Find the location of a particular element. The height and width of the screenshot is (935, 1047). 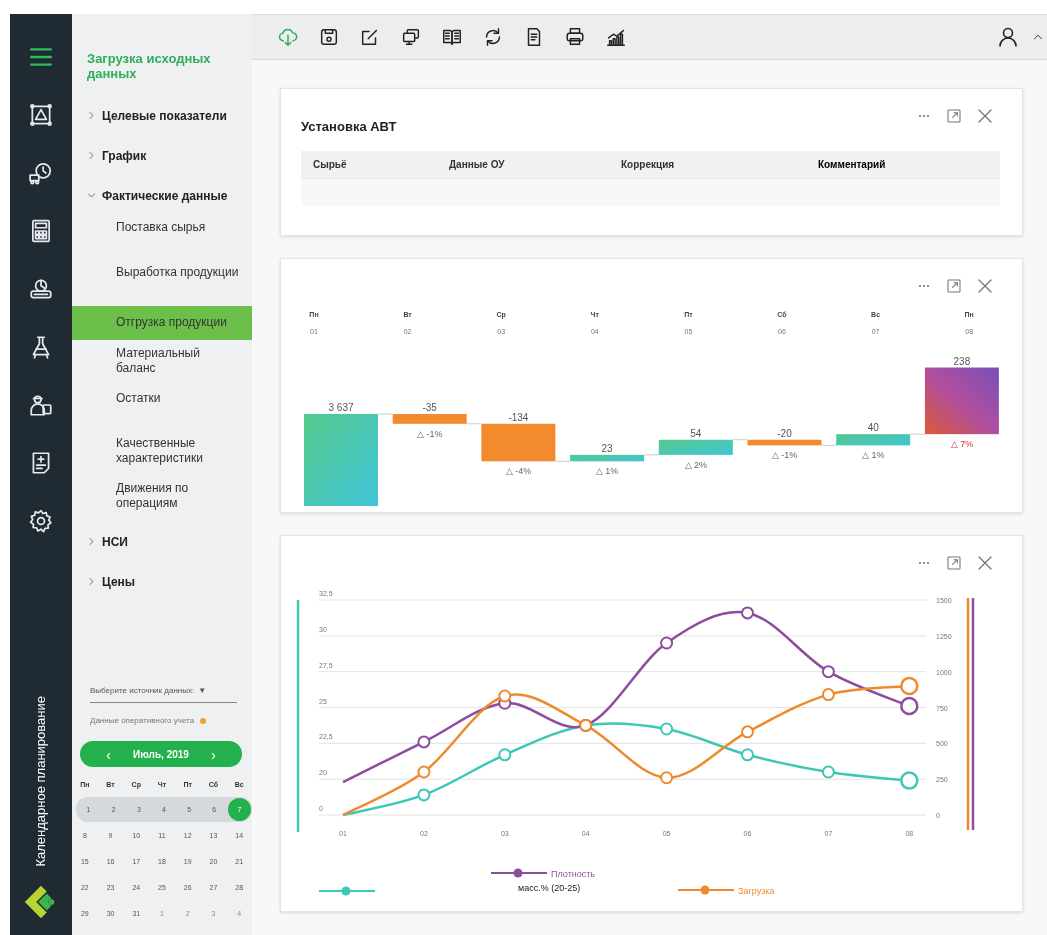

delta-label: △ -4% is located at coordinates (518, 471).